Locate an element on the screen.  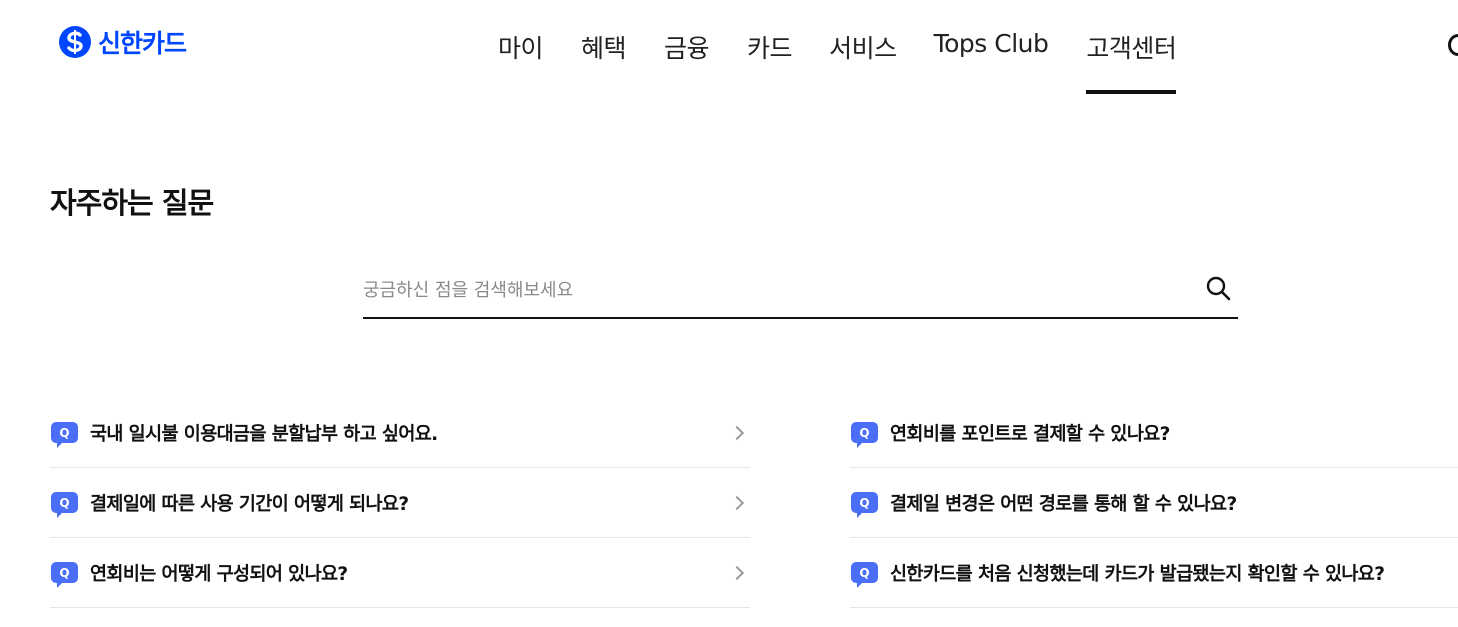
faq-search-bar is located at coordinates (800, 292).